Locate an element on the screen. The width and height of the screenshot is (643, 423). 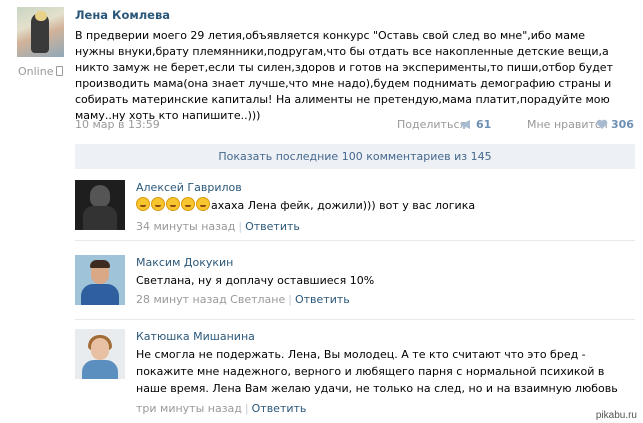
commenter-name: Алексей Гаврилов is located at coordinates (189, 187).